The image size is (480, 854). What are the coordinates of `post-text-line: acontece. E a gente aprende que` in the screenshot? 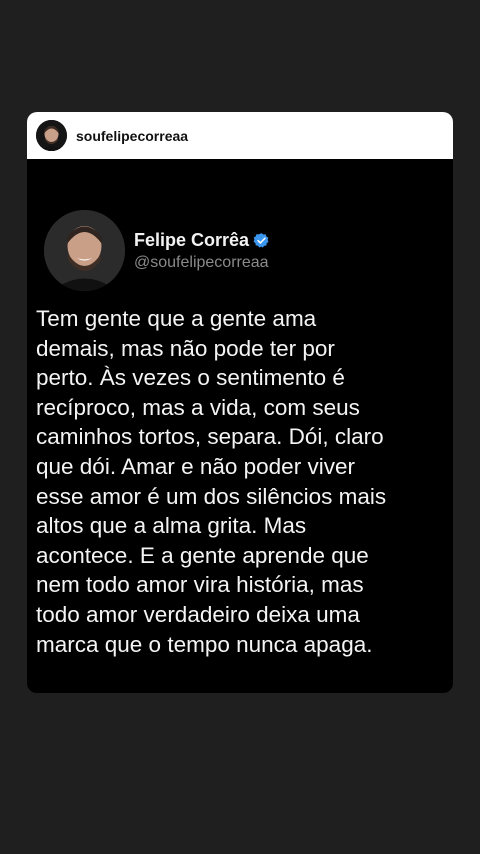 It's located at (202, 555).